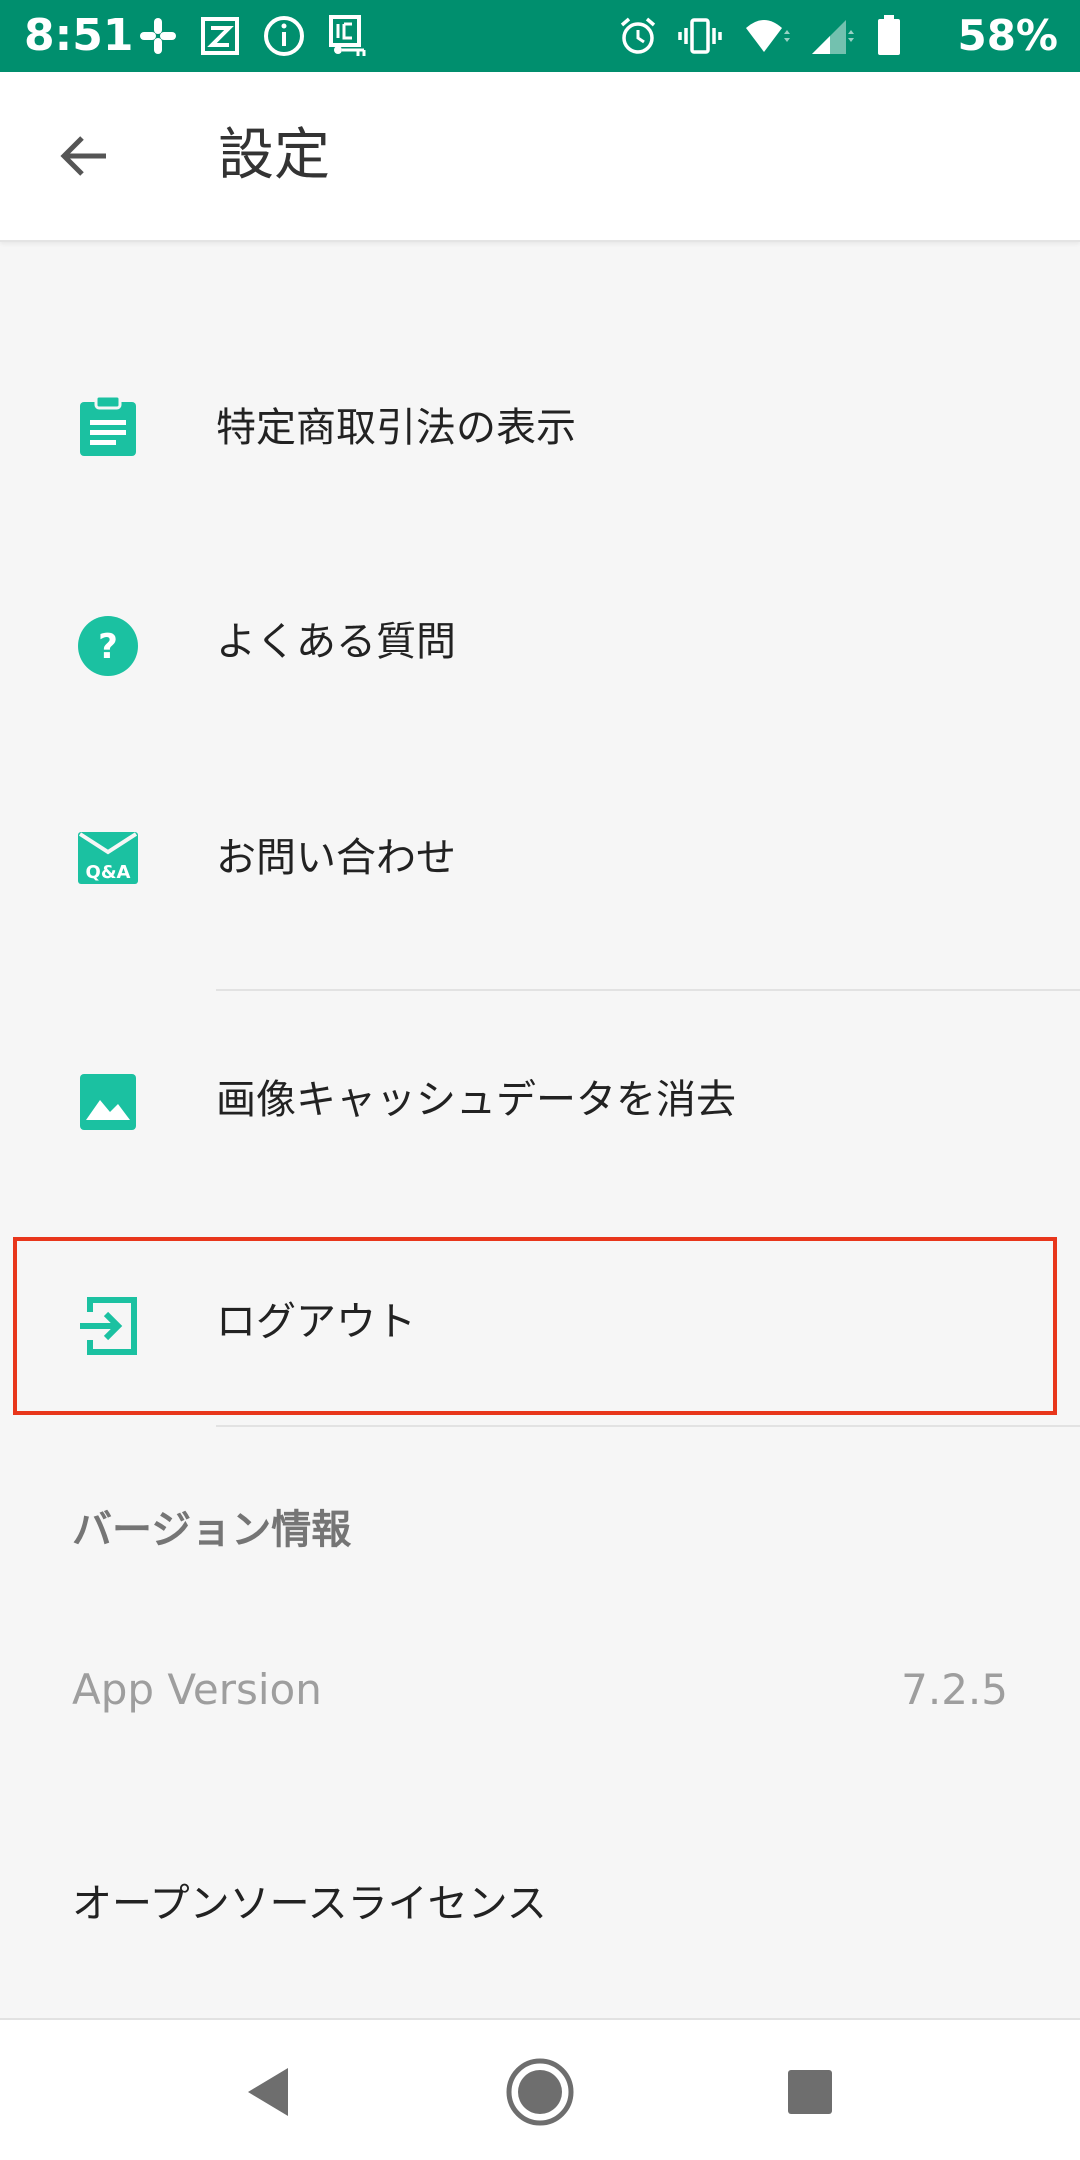 Image resolution: width=1080 pixels, height=2160 pixels. I want to click on home-circle-icon, so click(540, 2092).